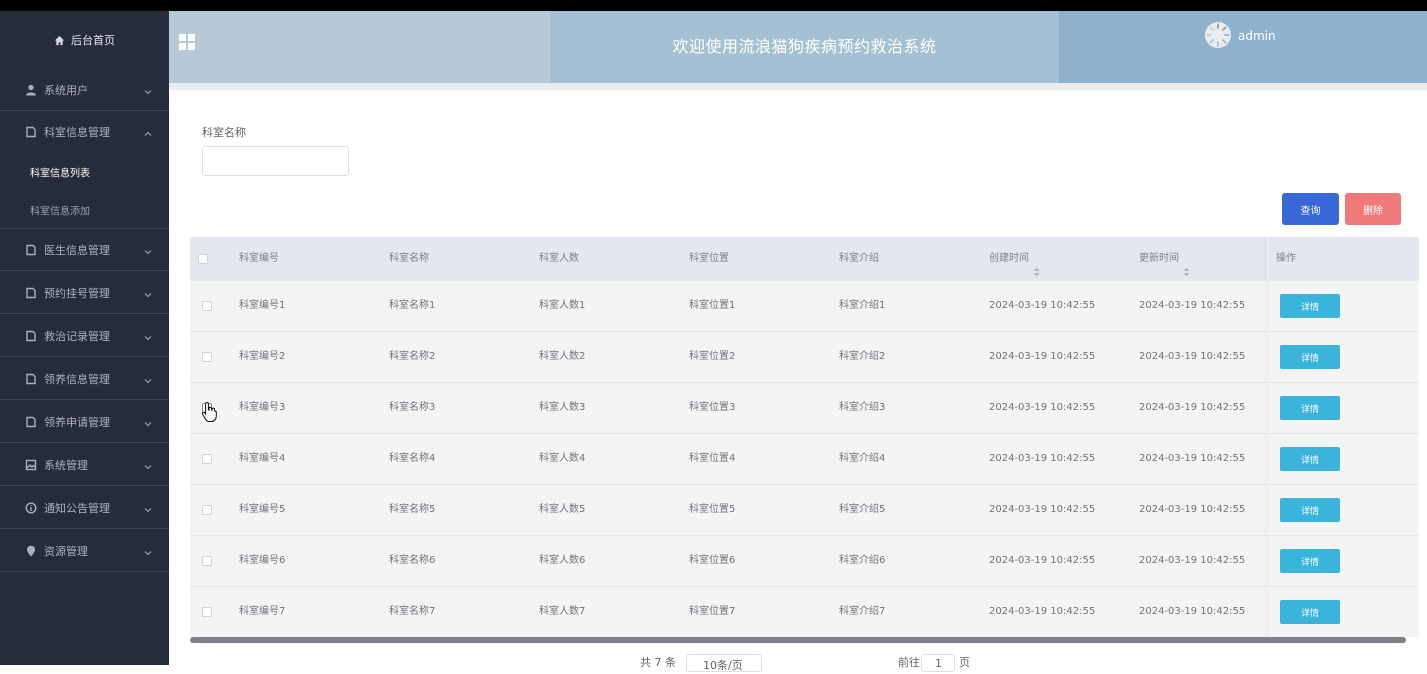  Describe the element at coordinates (262, 305) in the screenshot. I see `cell-code: 科室编号1` at that location.